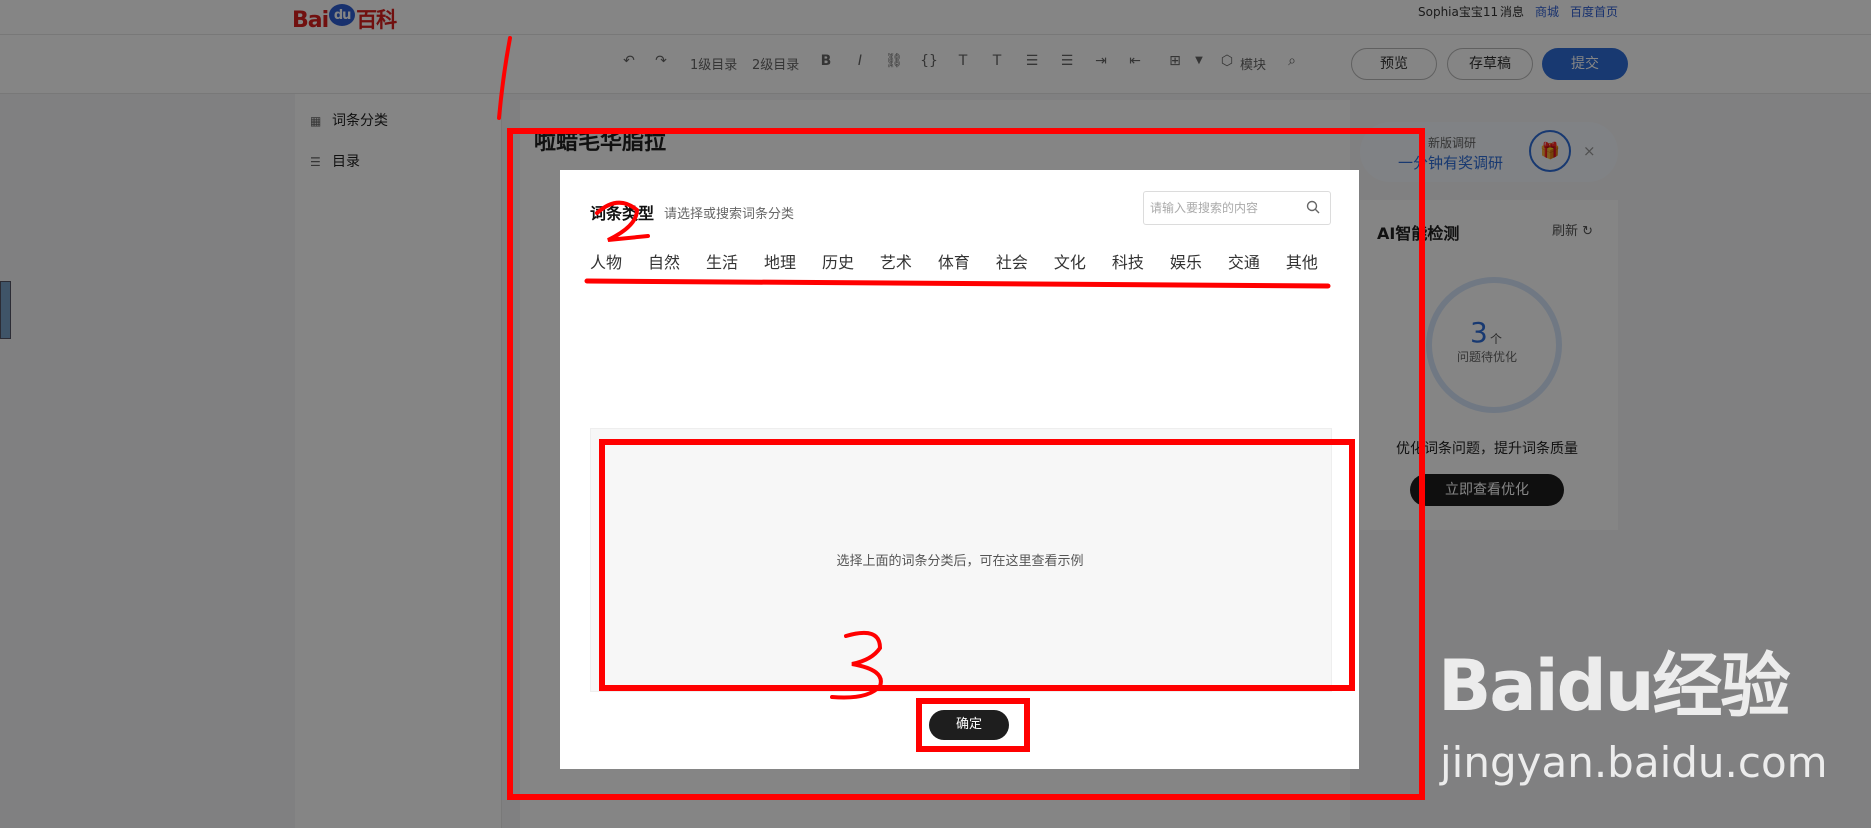 Image resolution: width=1871 pixels, height=828 pixels. I want to click on annotation-category-underline, so click(957, 283).